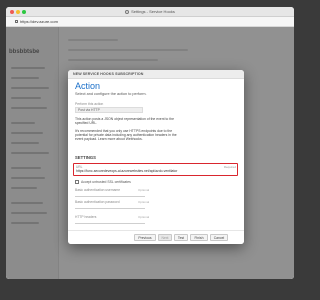 The image size is (320, 300). I want to click on perform-action-label: Perform this action, so click(89, 104).